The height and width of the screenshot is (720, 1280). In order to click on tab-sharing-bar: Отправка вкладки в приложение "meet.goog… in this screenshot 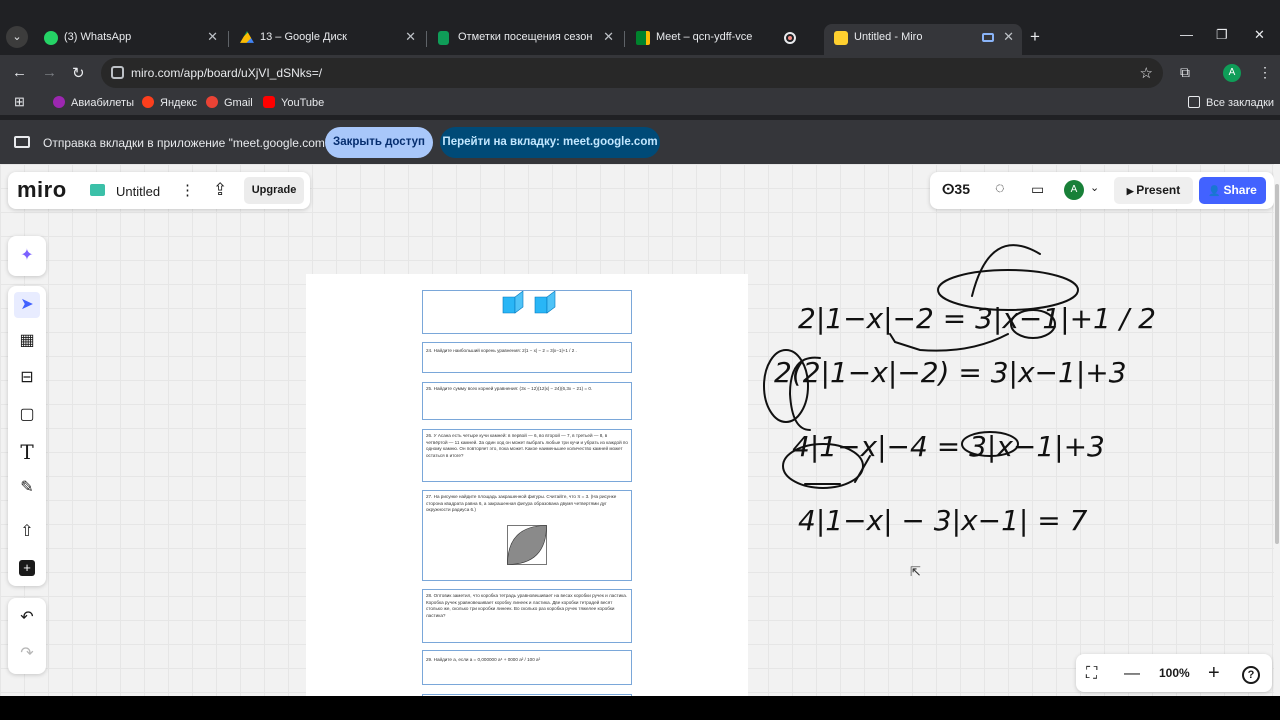, I will do `click(640, 141)`.